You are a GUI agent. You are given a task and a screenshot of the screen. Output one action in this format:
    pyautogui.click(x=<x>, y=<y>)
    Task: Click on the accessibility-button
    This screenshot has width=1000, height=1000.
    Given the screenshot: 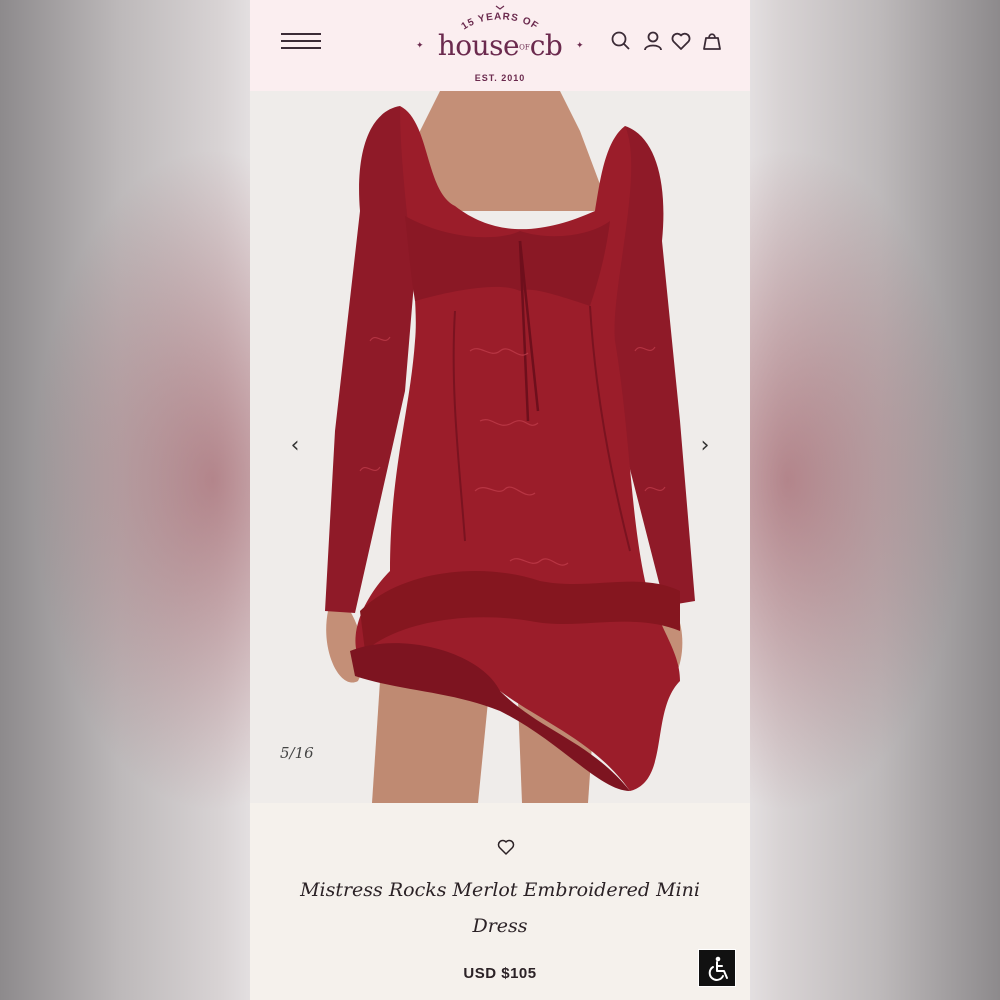 What is the action you would take?
    pyautogui.click(x=717, y=968)
    